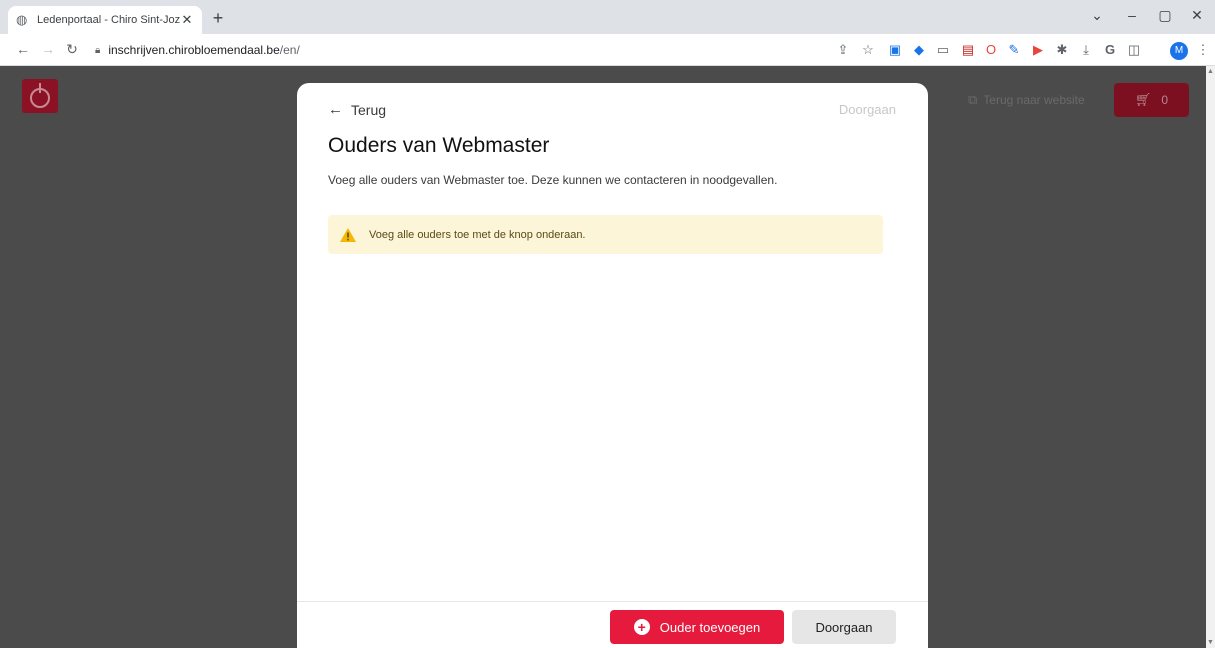 This screenshot has height=648, width=1215. What do you see at coordinates (108, 20) in the screenshot?
I see `tab-title: Ledenportaal - Chiro Sint-Jozef B` at bounding box center [108, 20].